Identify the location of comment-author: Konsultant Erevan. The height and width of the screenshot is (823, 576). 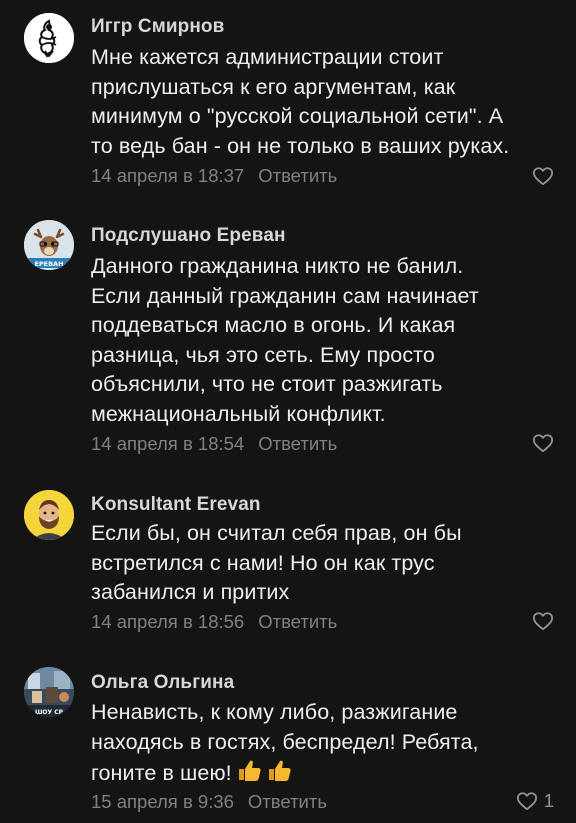
(176, 505).